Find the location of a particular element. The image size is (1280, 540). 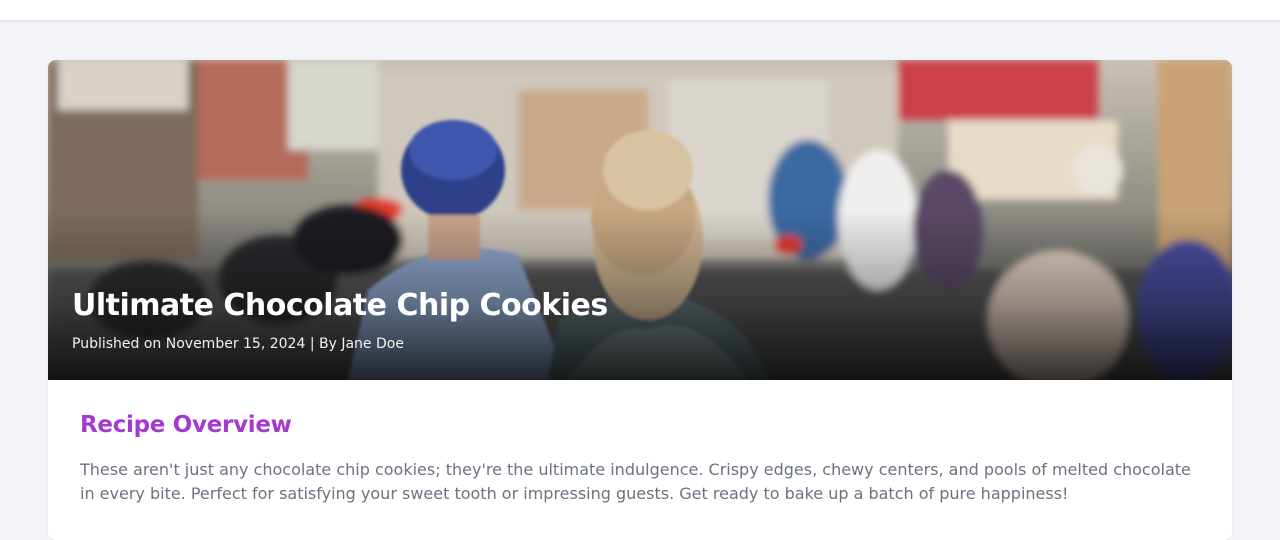

recipe-overview-heading: Recipe Overview is located at coordinates (186, 425).